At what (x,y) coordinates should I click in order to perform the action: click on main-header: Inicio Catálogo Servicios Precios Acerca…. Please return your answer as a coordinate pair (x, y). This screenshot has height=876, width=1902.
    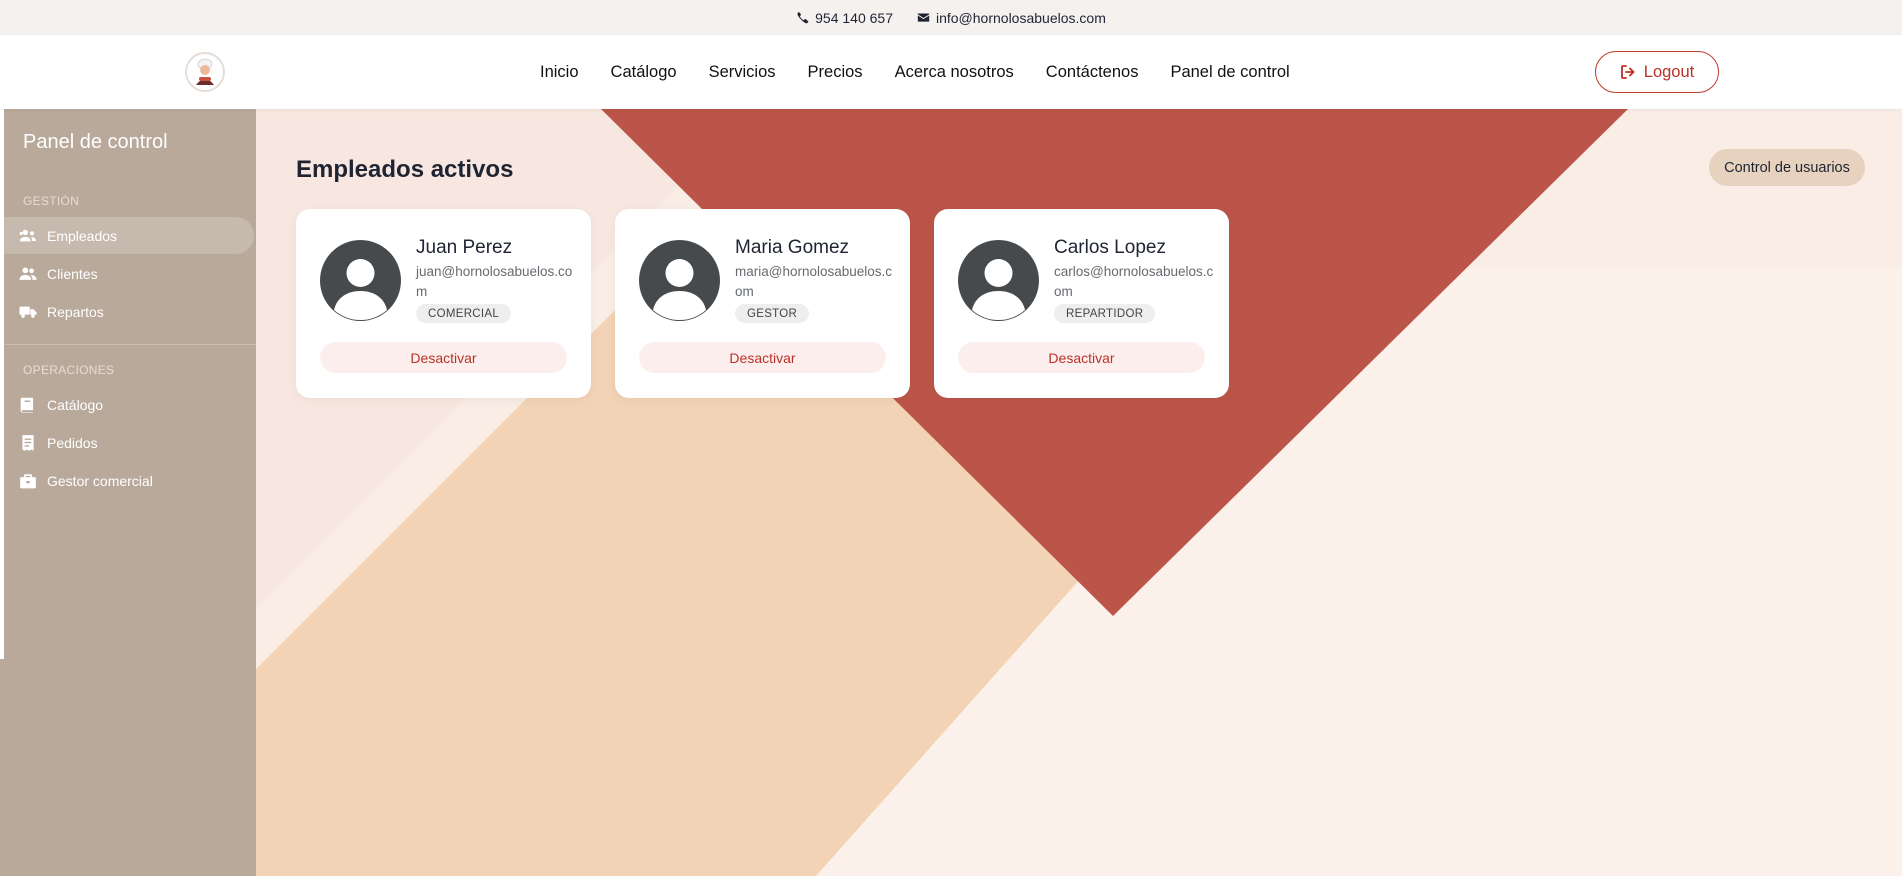
    Looking at the image, I should click on (951, 72).